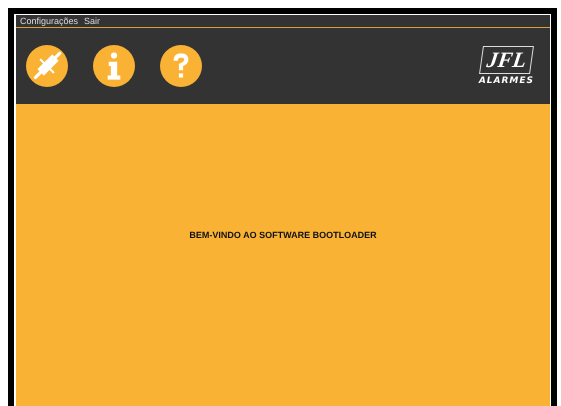 Image resolution: width=561 pixels, height=406 pixels. What do you see at coordinates (47, 66) in the screenshot?
I see `plug-icon` at bounding box center [47, 66].